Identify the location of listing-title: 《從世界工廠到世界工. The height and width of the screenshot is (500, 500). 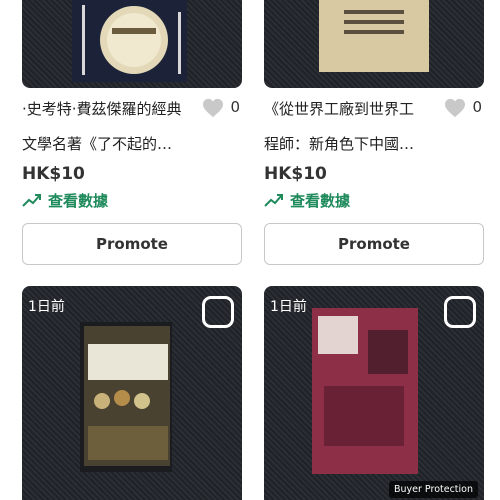
(354, 108).